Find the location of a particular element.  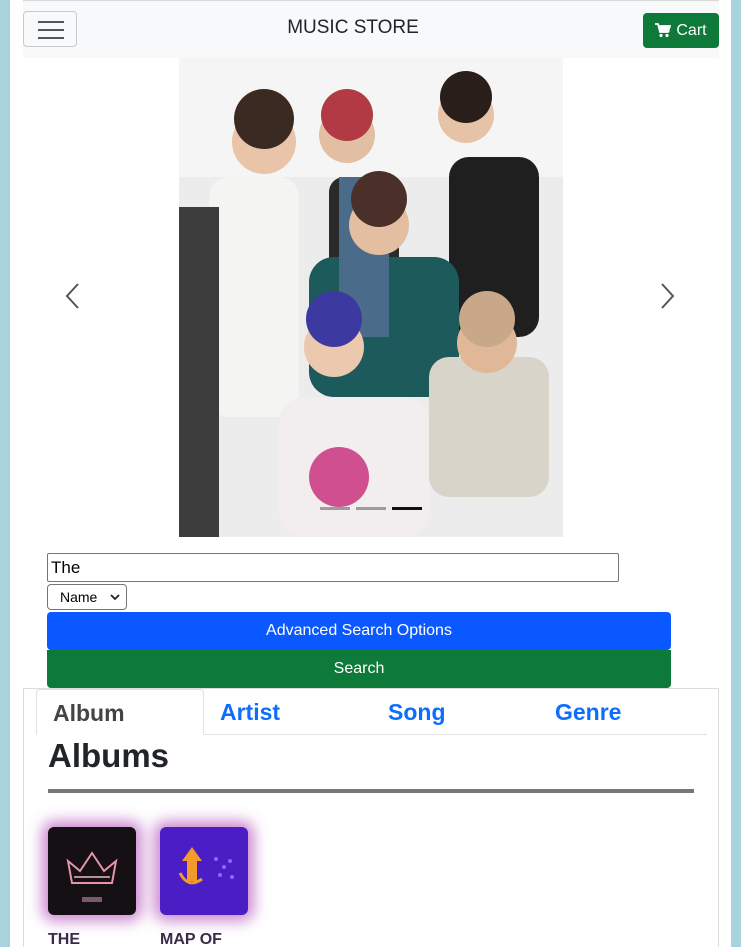

crown-icon is located at coordinates (92, 871).